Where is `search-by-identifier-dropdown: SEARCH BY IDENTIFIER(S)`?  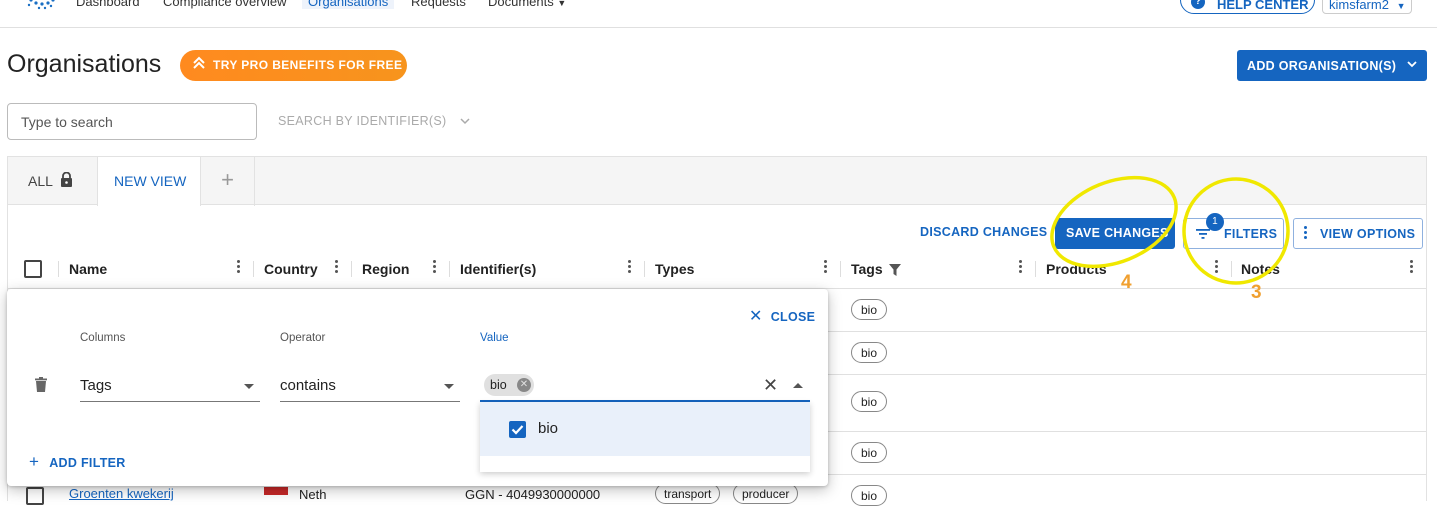 search-by-identifier-dropdown: SEARCH BY IDENTIFIER(S) is located at coordinates (374, 121).